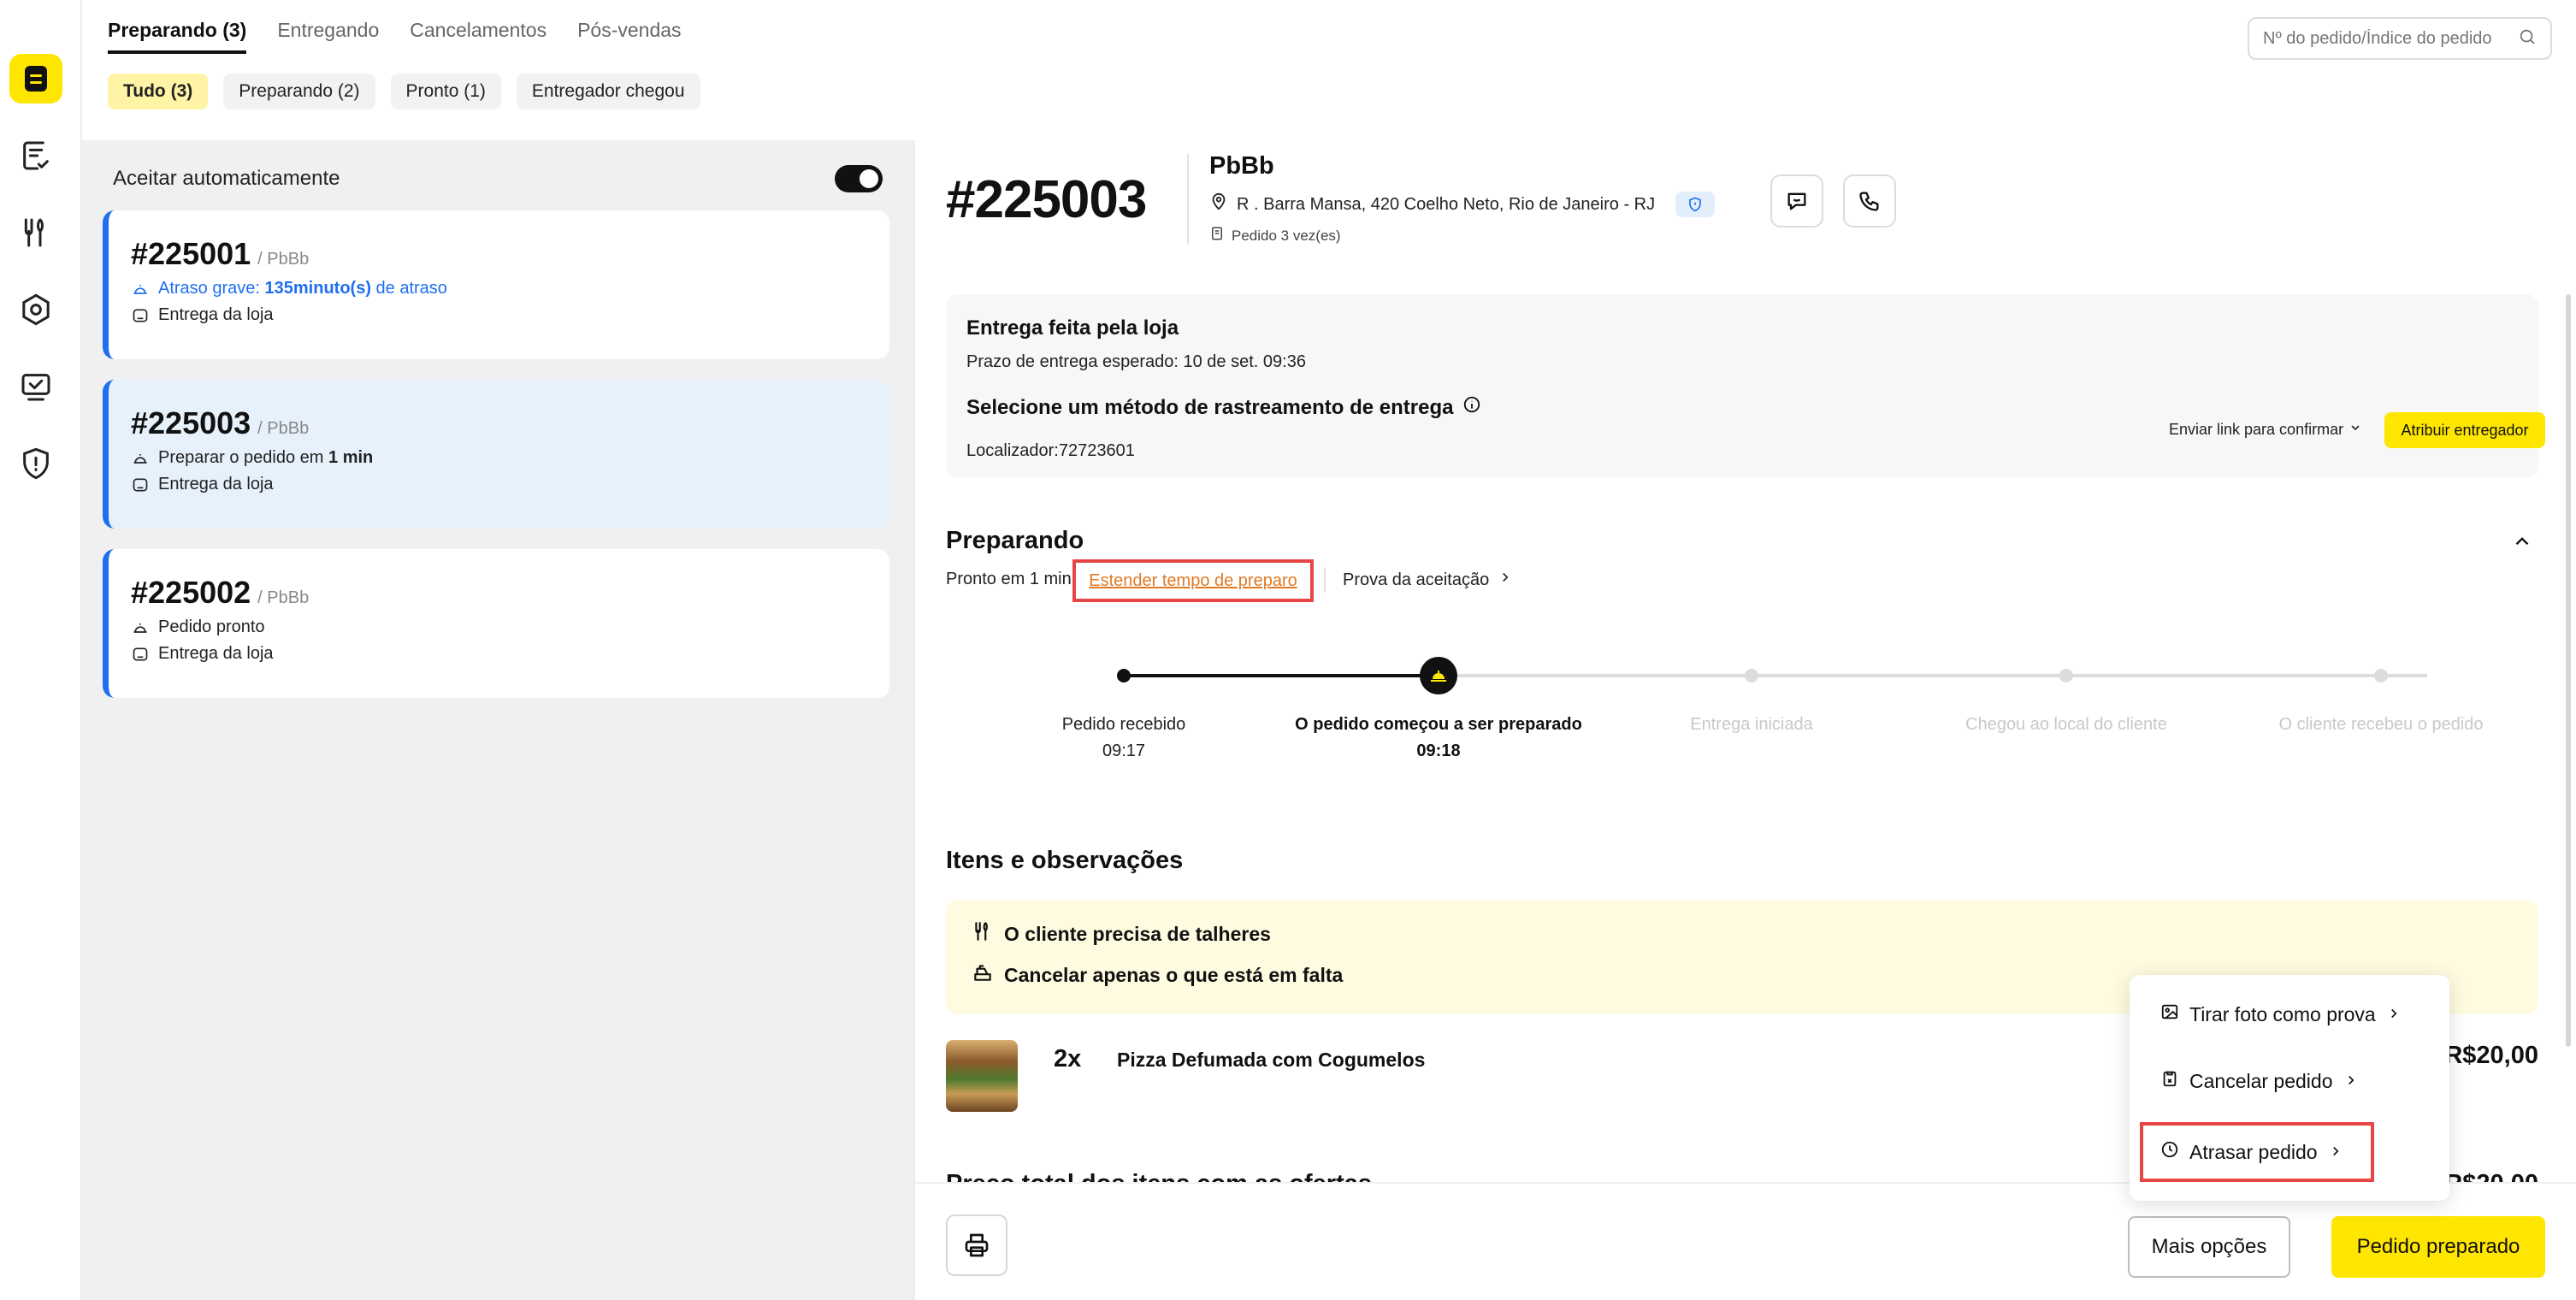 The width and height of the screenshot is (2576, 1300). Describe the element at coordinates (2265, 430) in the screenshot. I see `send-link-dropdown: Enviar link para confirmar` at that location.